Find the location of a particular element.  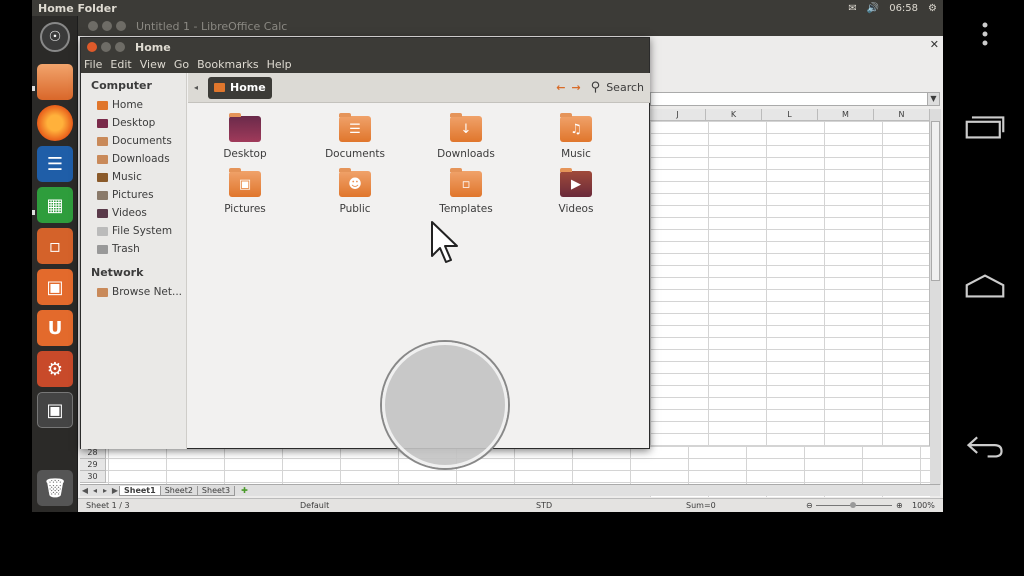

file-label: Desktop is located at coordinates (245, 154).